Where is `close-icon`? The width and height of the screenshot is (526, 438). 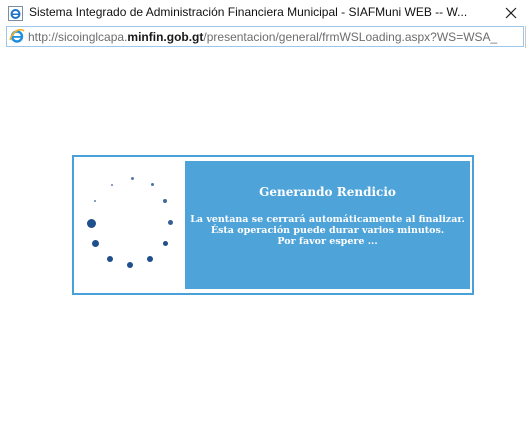 close-icon is located at coordinates (511, 13).